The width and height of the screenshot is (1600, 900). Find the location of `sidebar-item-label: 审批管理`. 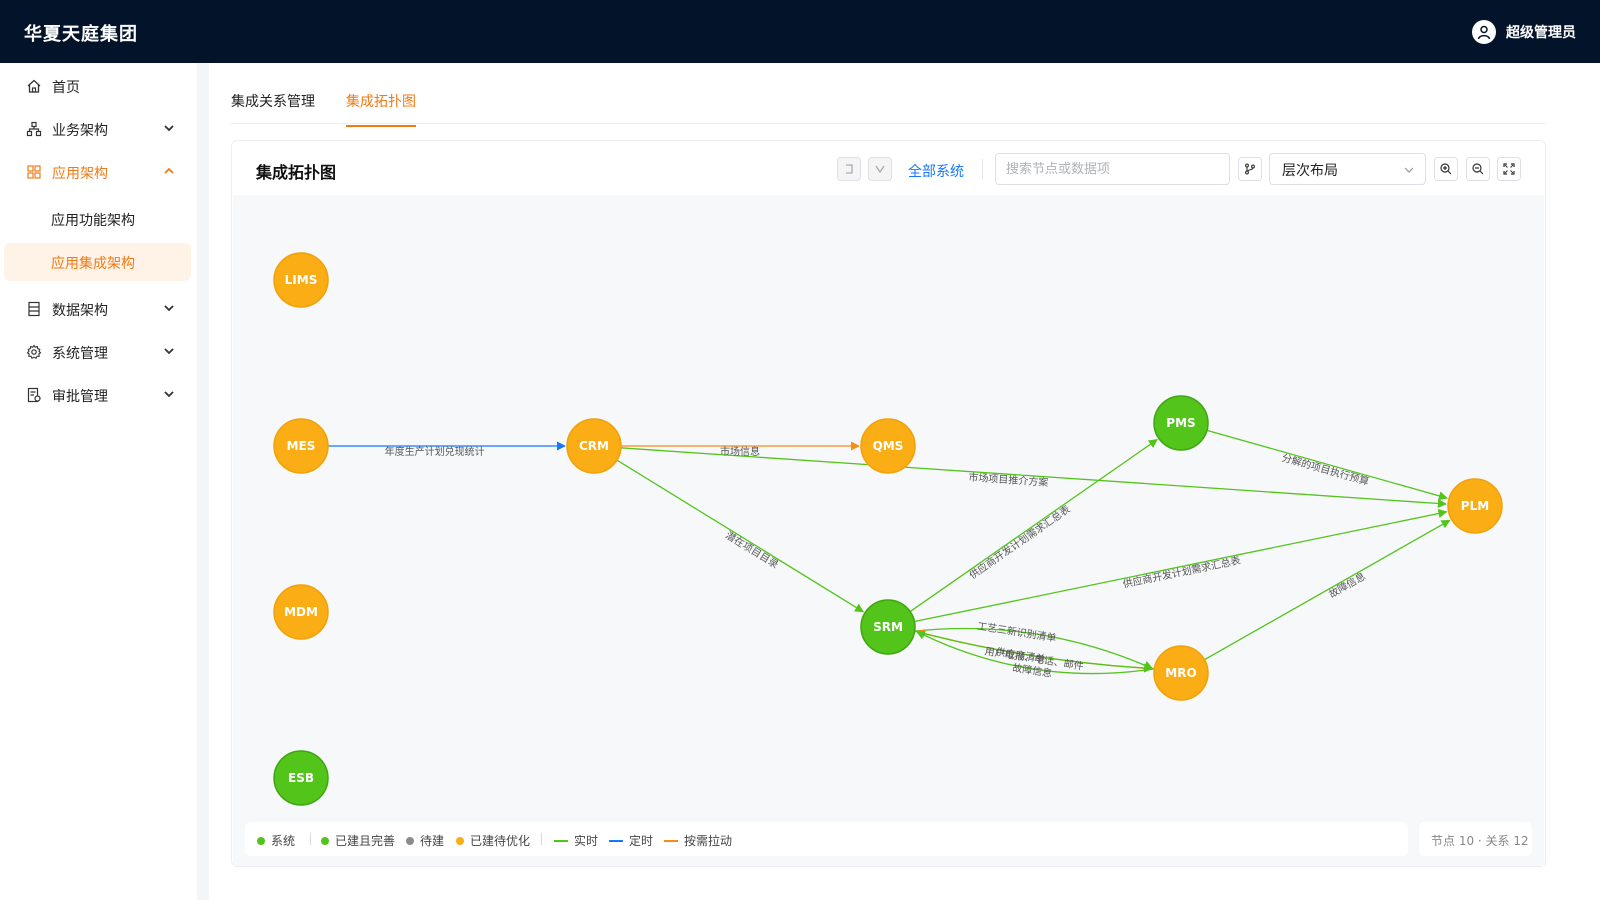

sidebar-item-label: 审批管理 is located at coordinates (80, 397).